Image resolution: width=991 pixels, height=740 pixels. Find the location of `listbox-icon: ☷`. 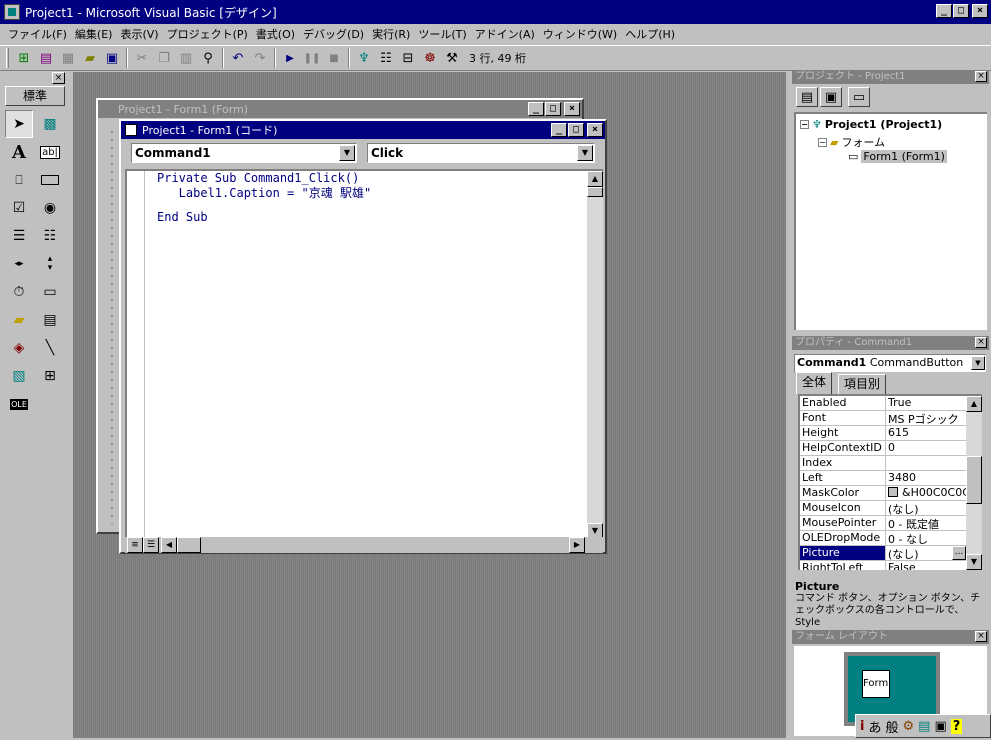

listbox-icon: ☷ is located at coordinates (50, 236).